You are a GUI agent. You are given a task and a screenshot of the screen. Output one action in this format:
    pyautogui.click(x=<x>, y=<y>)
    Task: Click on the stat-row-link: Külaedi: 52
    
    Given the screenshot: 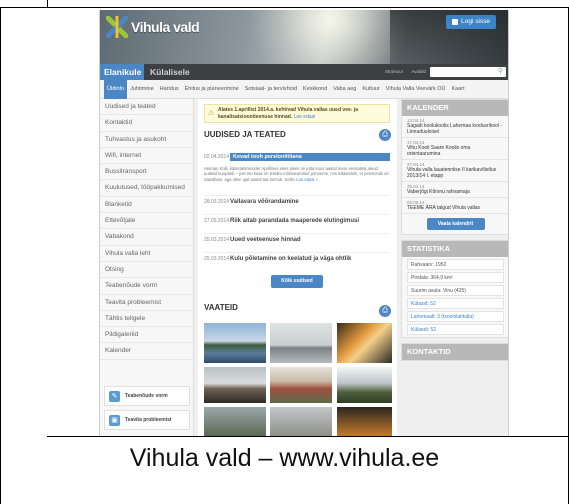 What is the action you would take?
    pyautogui.click(x=455, y=329)
    